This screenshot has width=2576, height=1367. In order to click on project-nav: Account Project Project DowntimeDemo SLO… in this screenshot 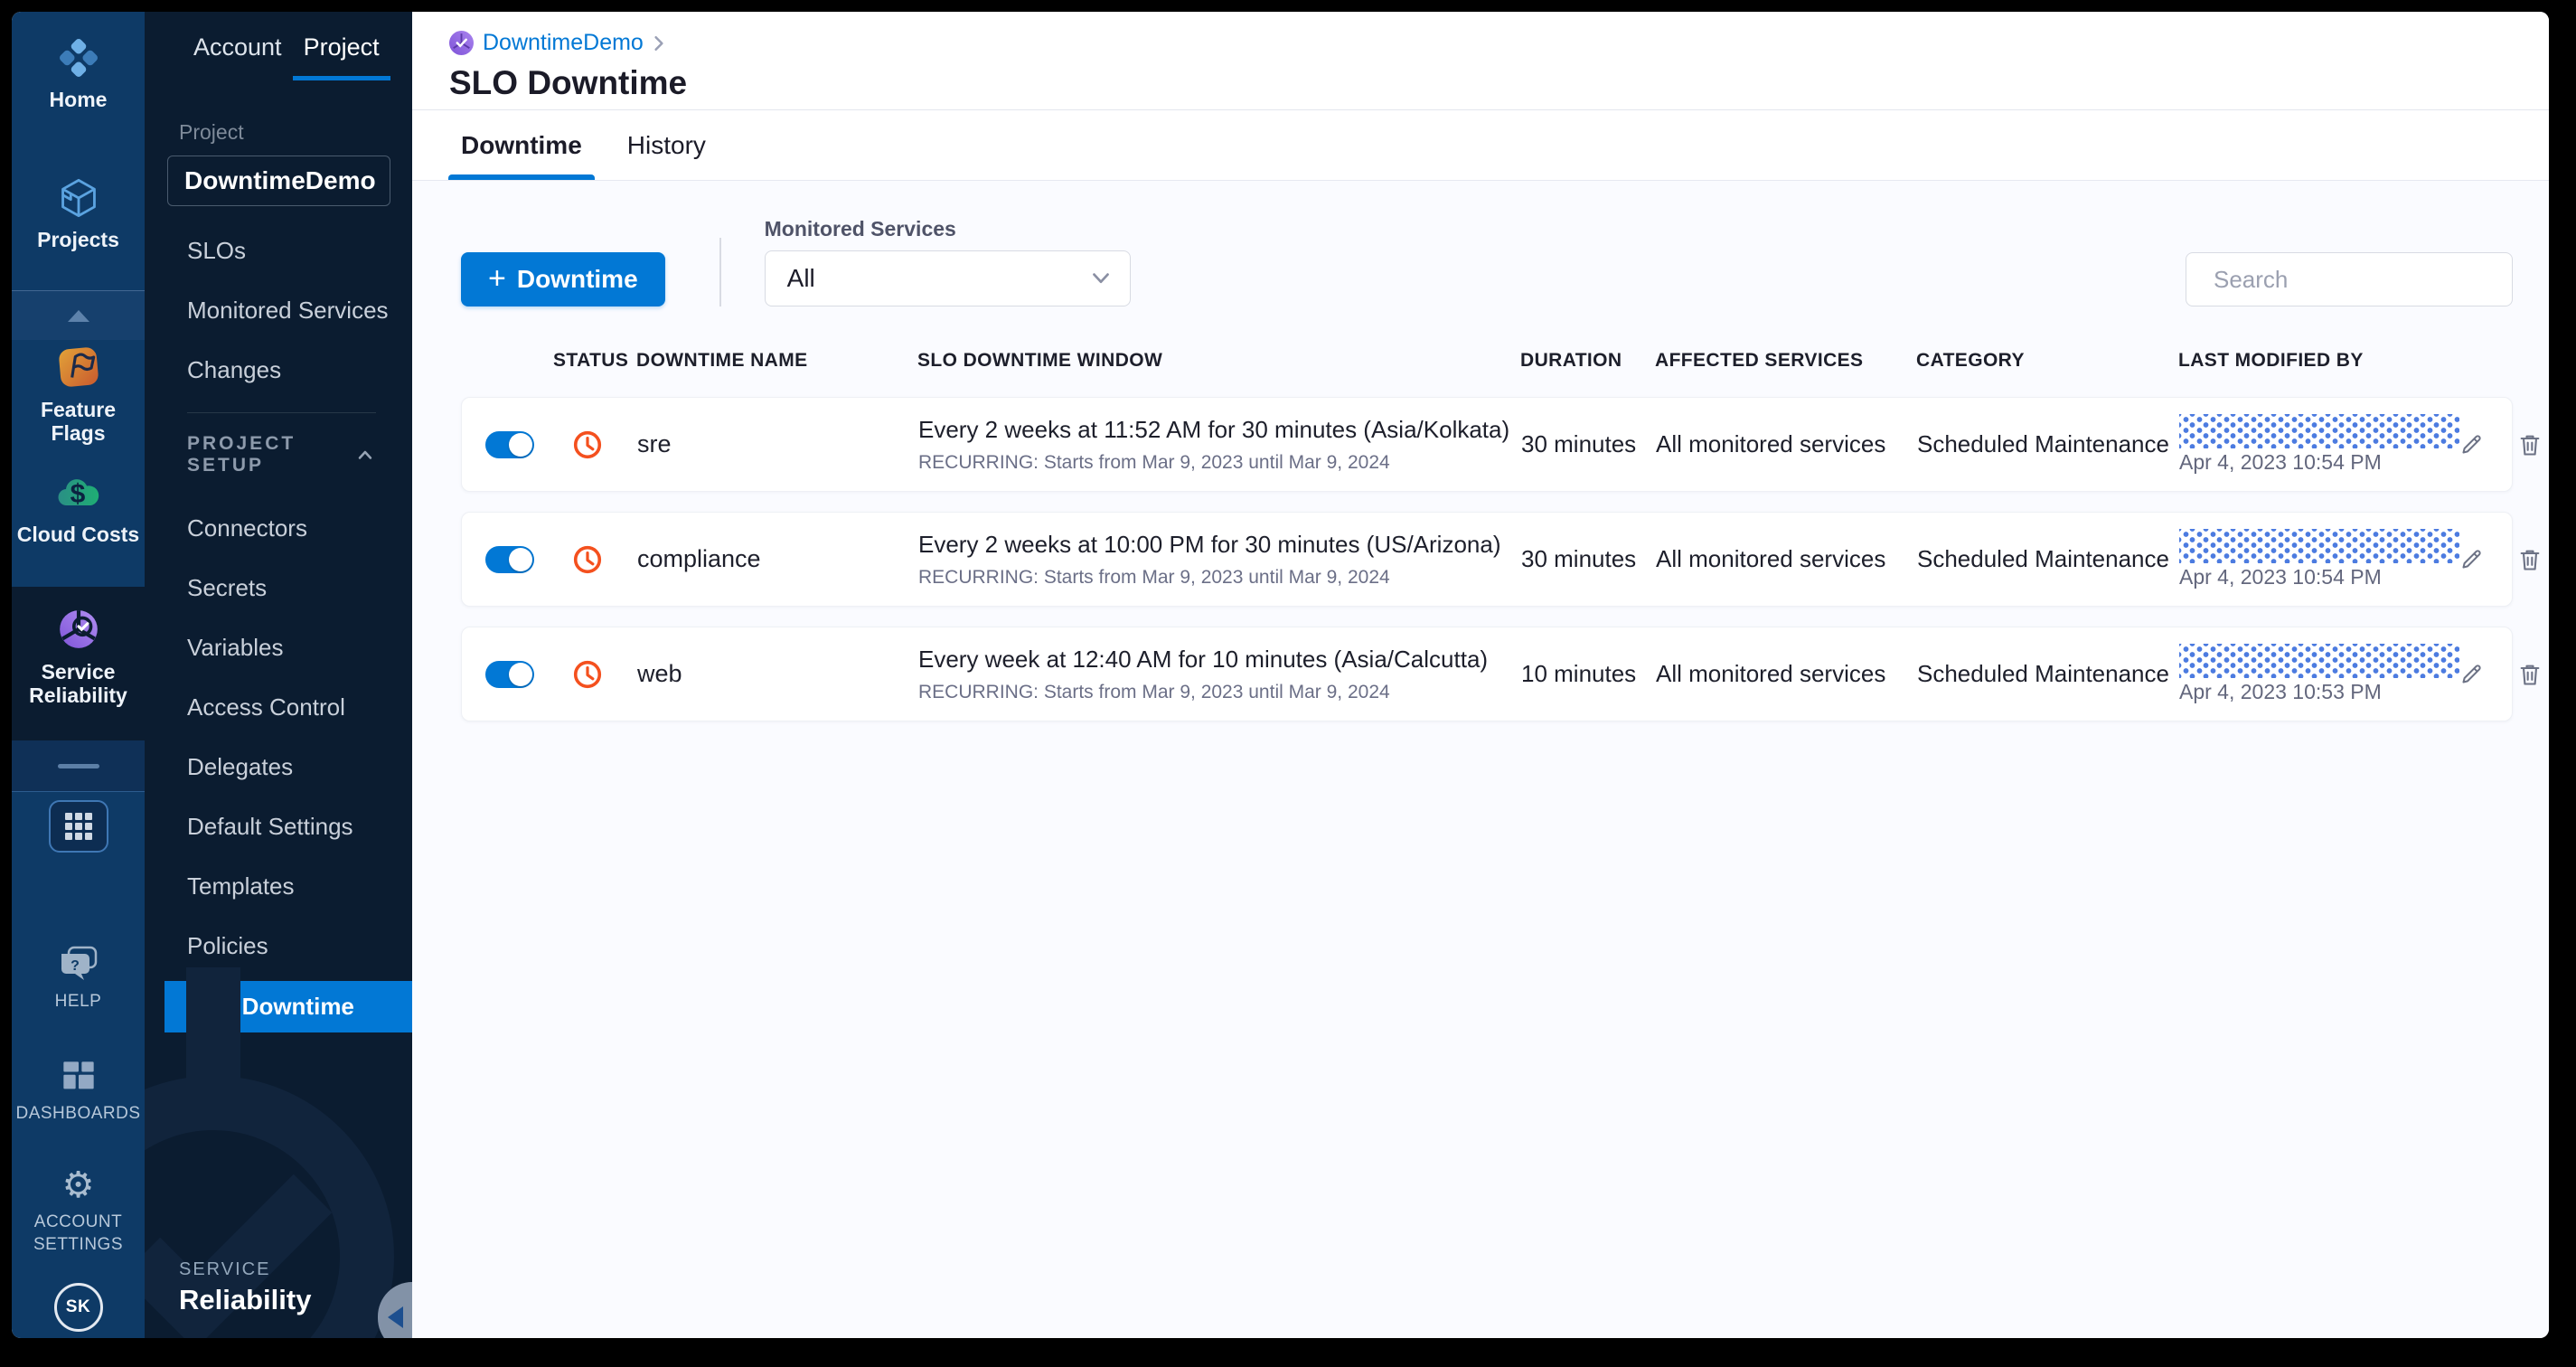, I will do `click(278, 675)`.